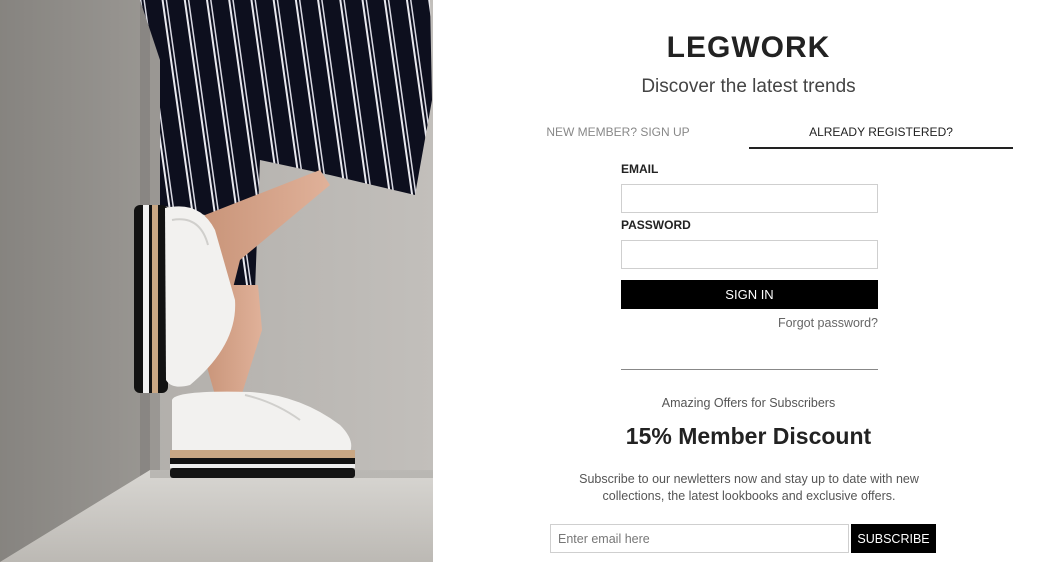 The width and height of the screenshot is (1050, 562). I want to click on forgot-password-link: Forgot password?, so click(749, 323).